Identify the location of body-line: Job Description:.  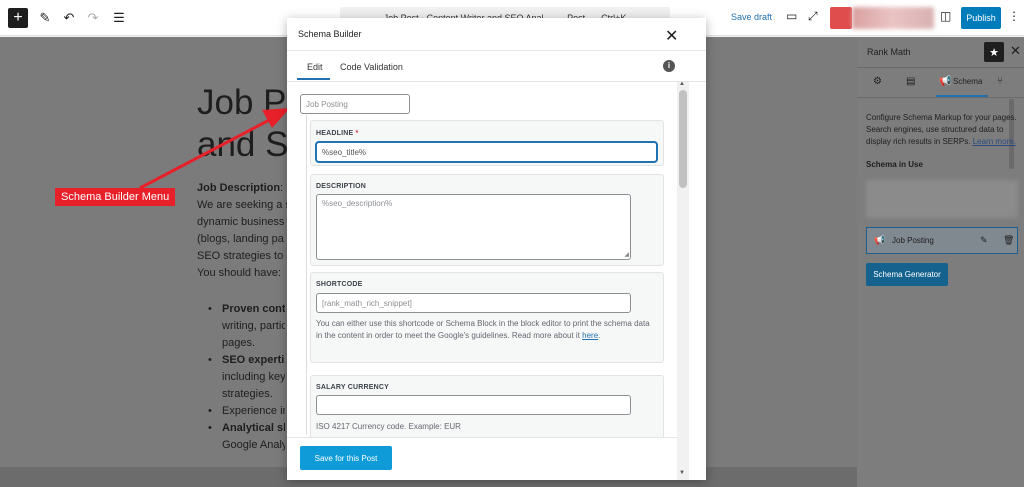
(242, 188).